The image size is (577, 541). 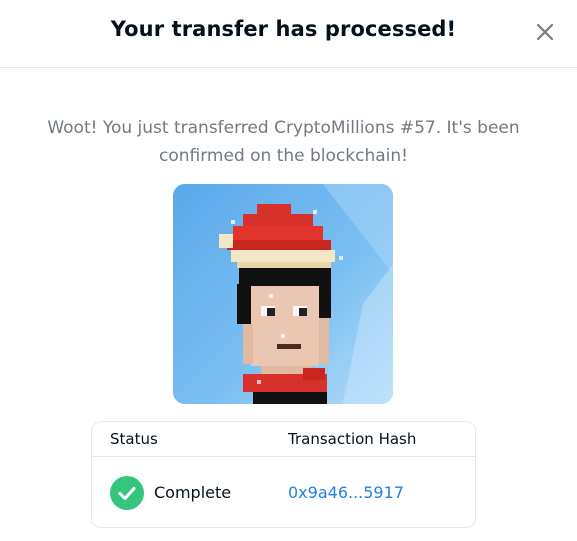 I want to click on status-column-header: Status, so click(x=134, y=439).